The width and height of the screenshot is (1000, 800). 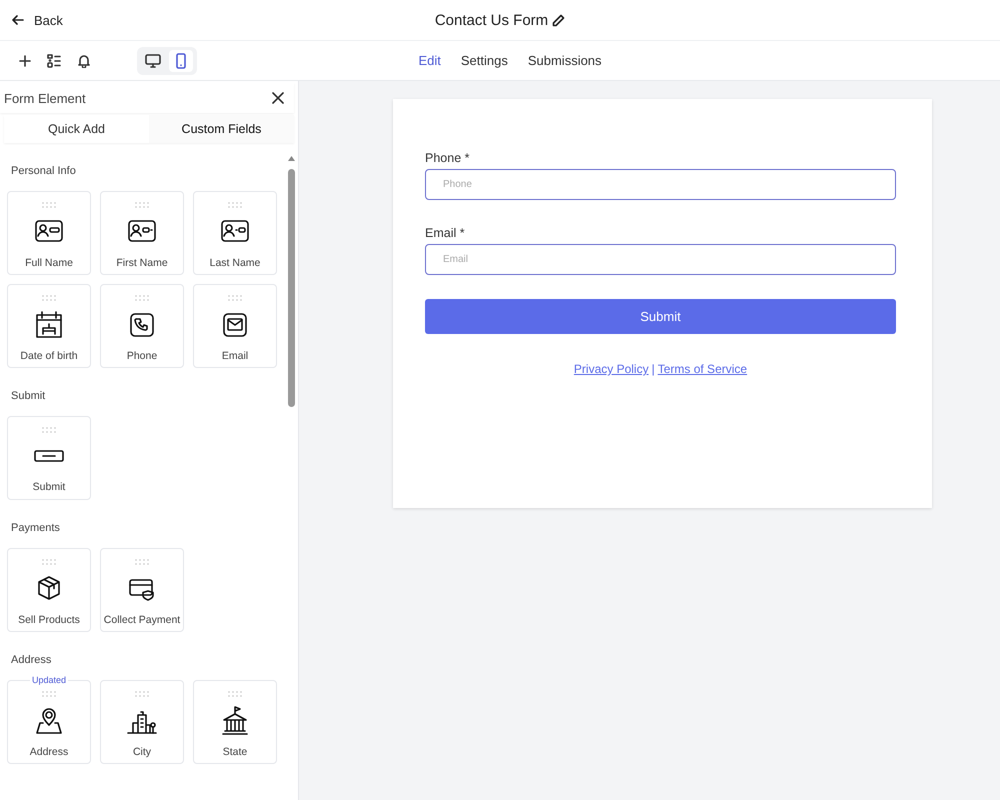 I want to click on tab: Quick Add, so click(x=76, y=129).